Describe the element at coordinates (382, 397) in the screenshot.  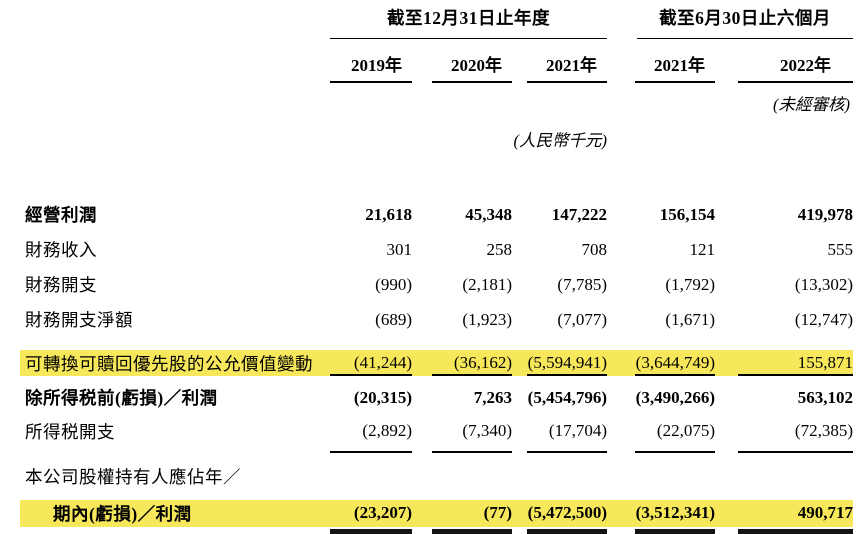
I see `value: (20,315)` at that location.